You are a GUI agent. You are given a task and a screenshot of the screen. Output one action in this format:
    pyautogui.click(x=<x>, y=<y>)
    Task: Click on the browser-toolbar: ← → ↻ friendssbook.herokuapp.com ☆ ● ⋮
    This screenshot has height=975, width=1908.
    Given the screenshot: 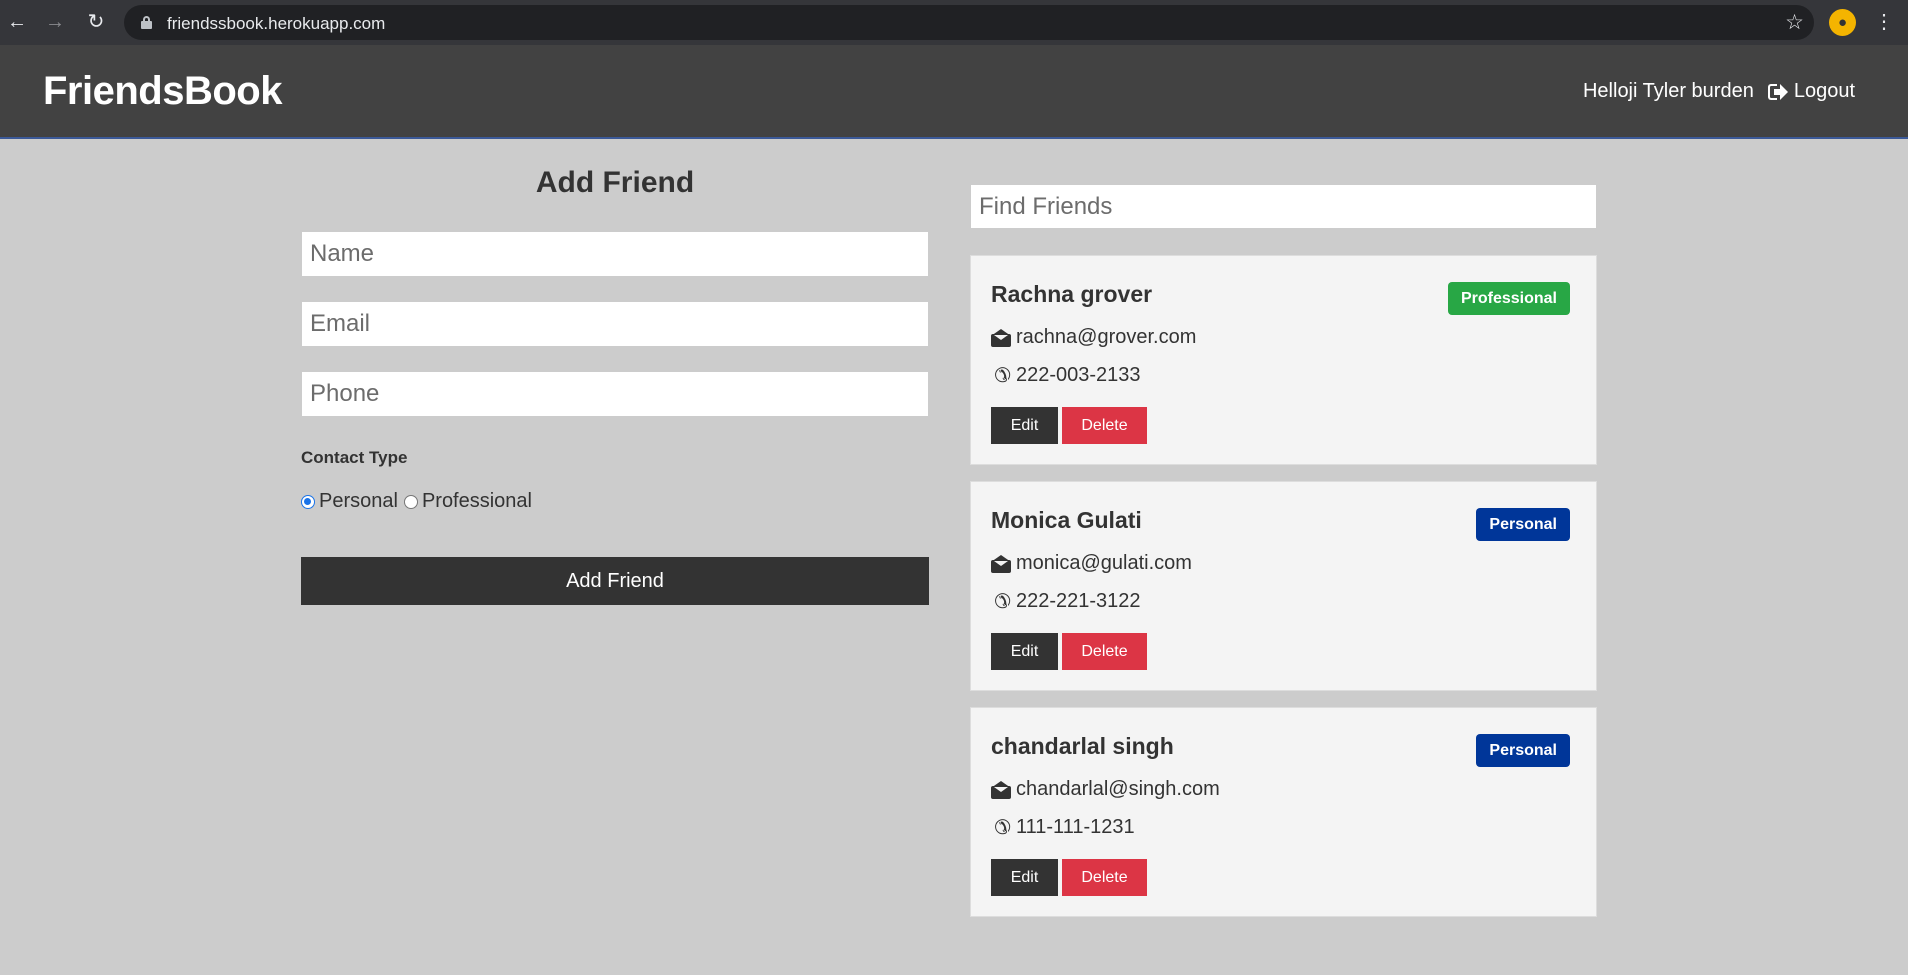 What is the action you would take?
    pyautogui.click(x=954, y=22)
    